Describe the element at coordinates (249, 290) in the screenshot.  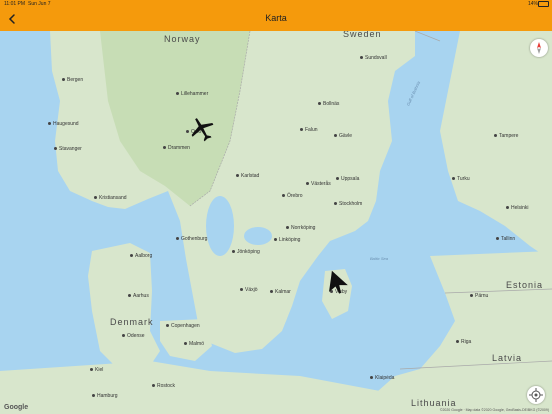
I see `city-vaxjo: Växjö` at that location.